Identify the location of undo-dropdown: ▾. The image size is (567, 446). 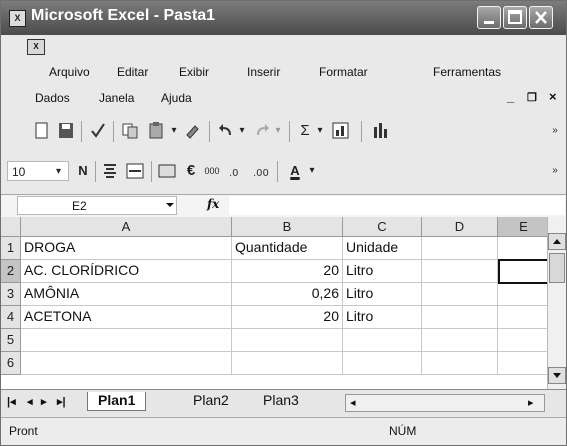
(242, 131).